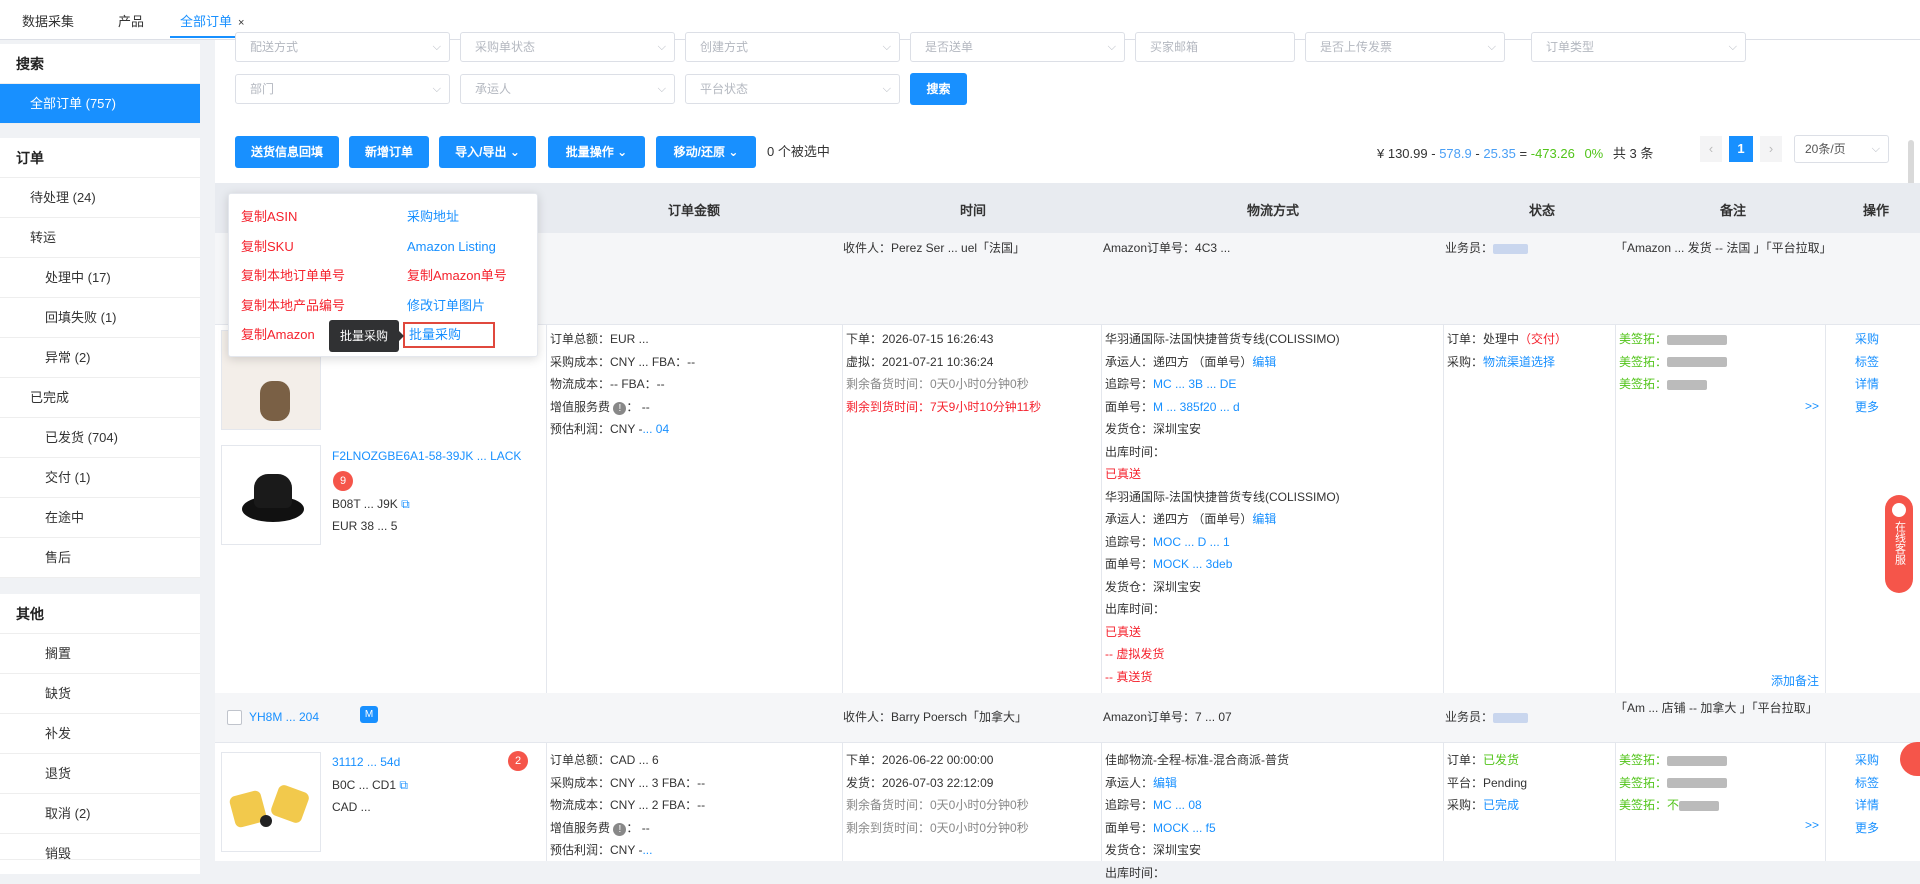 The image size is (1920, 884). What do you see at coordinates (342, 47) in the screenshot?
I see `filter-shipping-method: 配送方式⌵` at bounding box center [342, 47].